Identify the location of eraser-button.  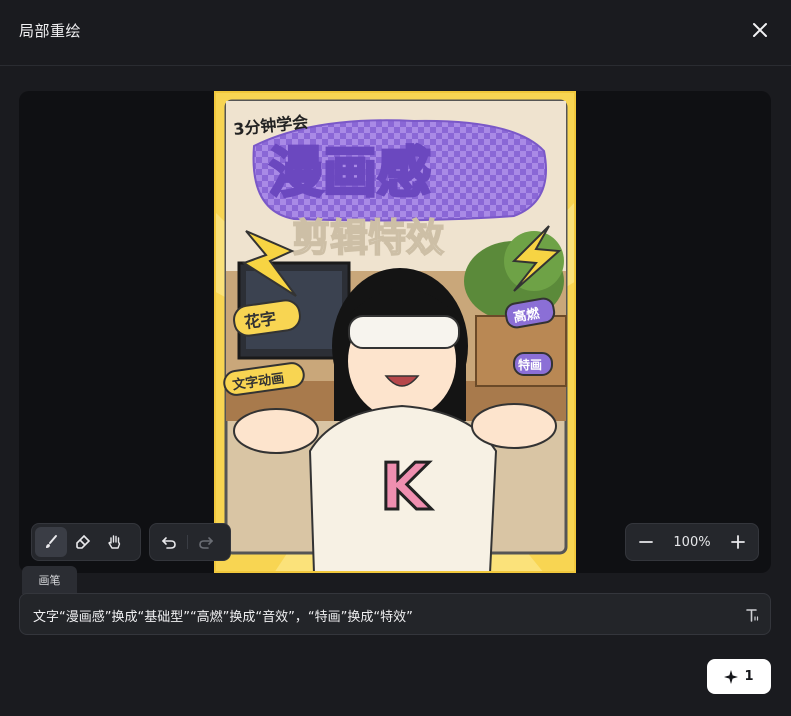
(83, 542).